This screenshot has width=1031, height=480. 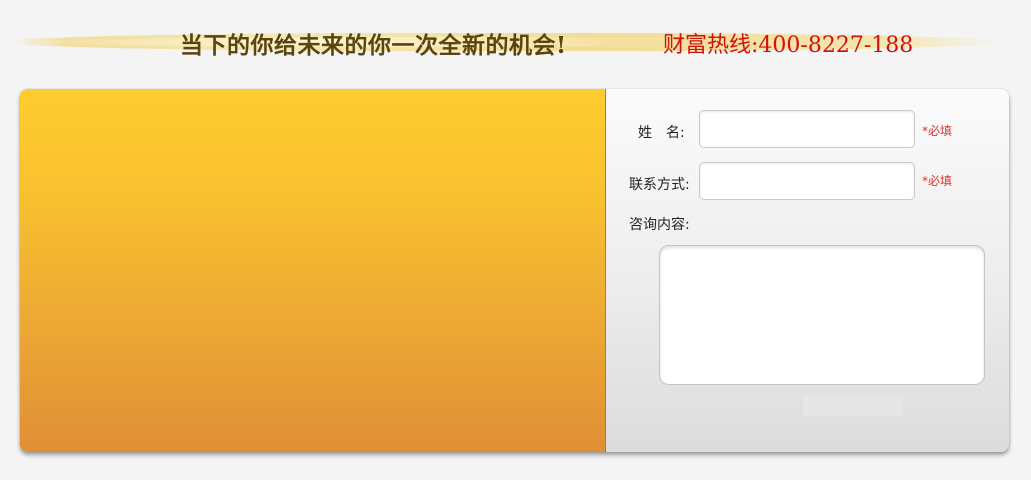 I want to click on inquiry-textarea, so click(x=822, y=315).